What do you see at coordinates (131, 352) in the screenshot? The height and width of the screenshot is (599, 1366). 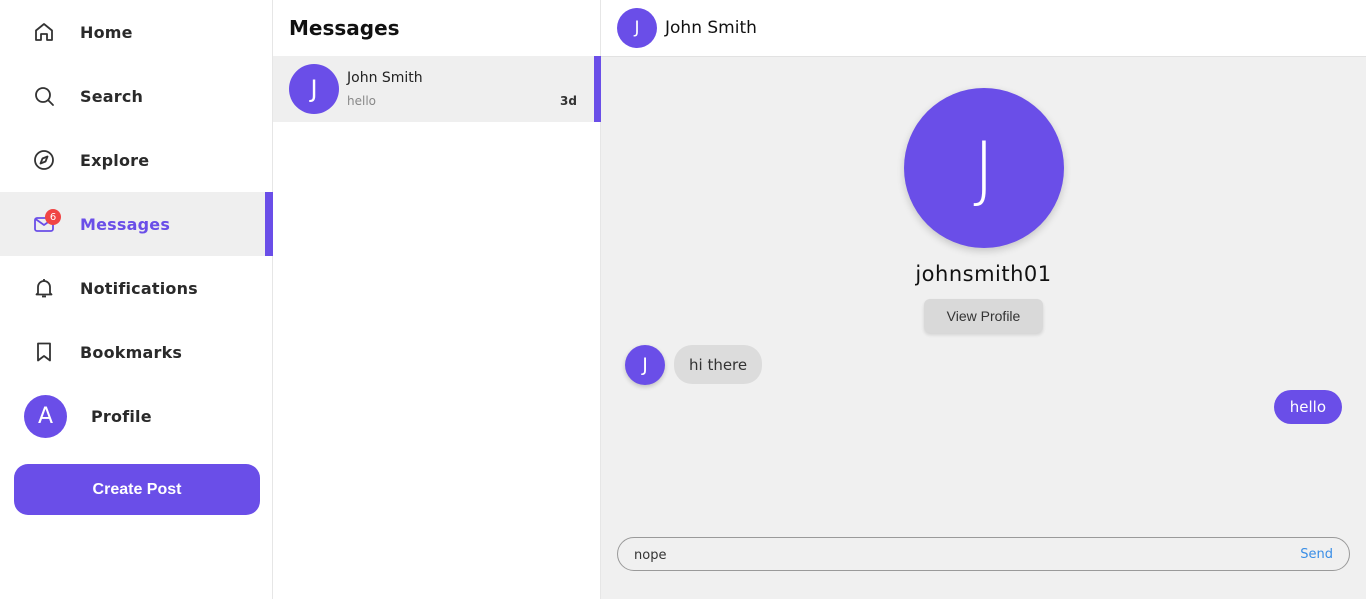 I see `sidebar-item-label: Bookmarks` at bounding box center [131, 352].